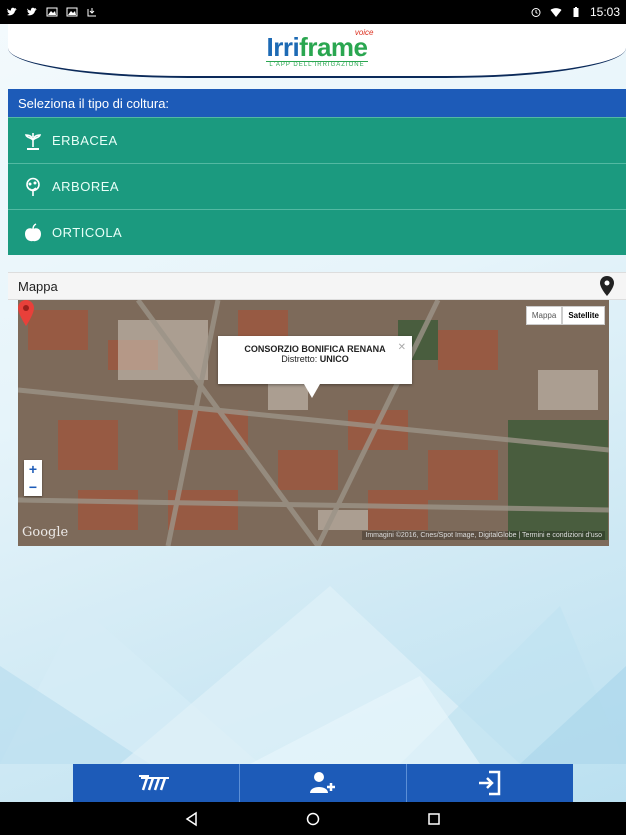 The width and height of the screenshot is (626, 835). What do you see at coordinates (33, 487) in the screenshot?
I see `zoom-out-button: −` at bounding box center [33, 487].